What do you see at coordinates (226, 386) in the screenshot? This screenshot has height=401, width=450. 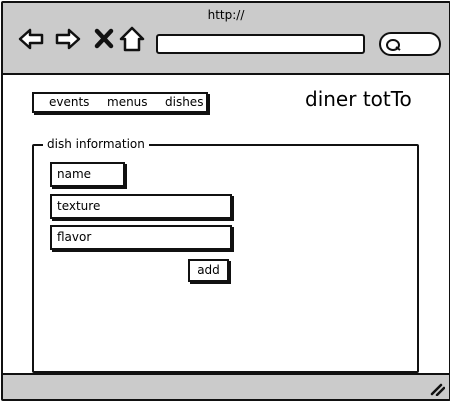 I see `status-bar` at bounding box center [226, 386].